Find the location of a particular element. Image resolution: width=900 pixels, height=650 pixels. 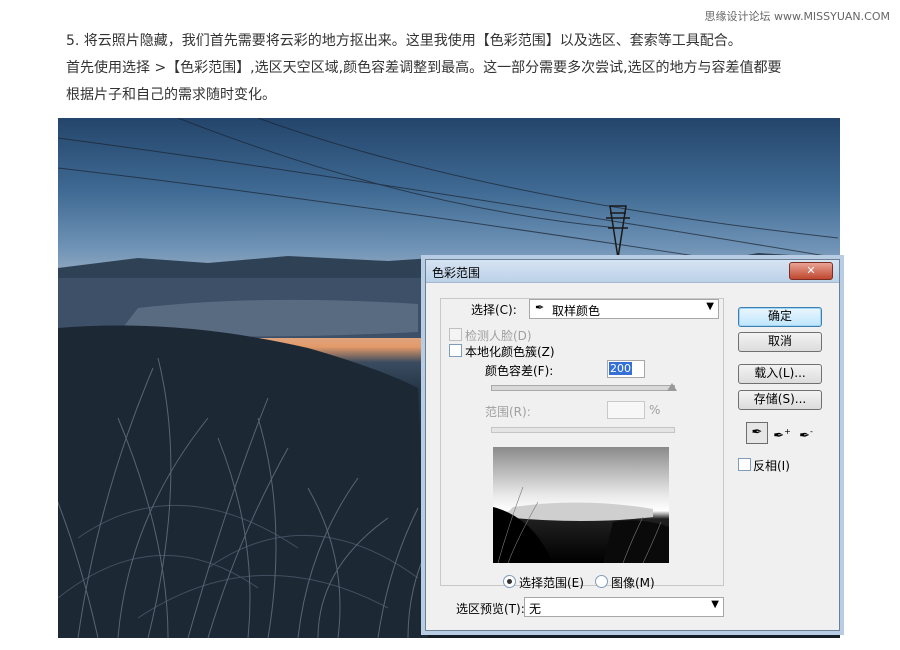

range-label: 范围(R): is located at coordinates (508, 412).